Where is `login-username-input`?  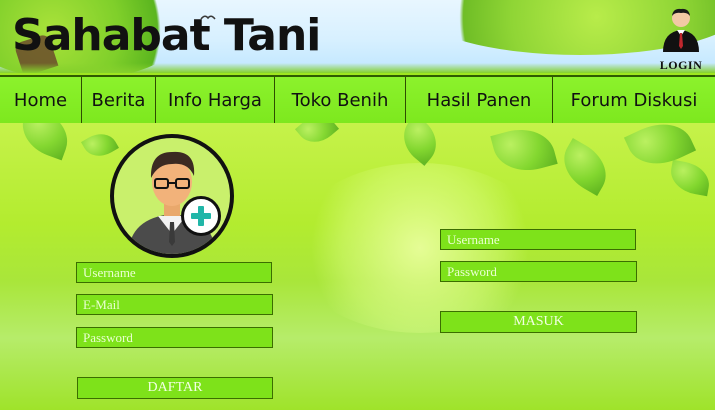
login-username-input is located at coordinates (538, 239).